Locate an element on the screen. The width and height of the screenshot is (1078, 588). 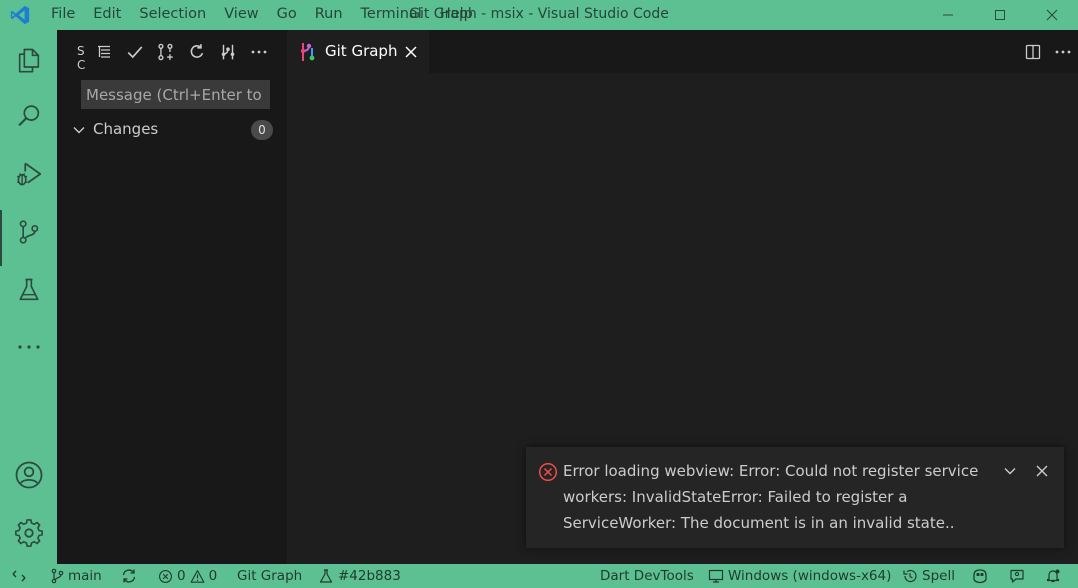
run-debug-icon is located at coordinates (28, 174).